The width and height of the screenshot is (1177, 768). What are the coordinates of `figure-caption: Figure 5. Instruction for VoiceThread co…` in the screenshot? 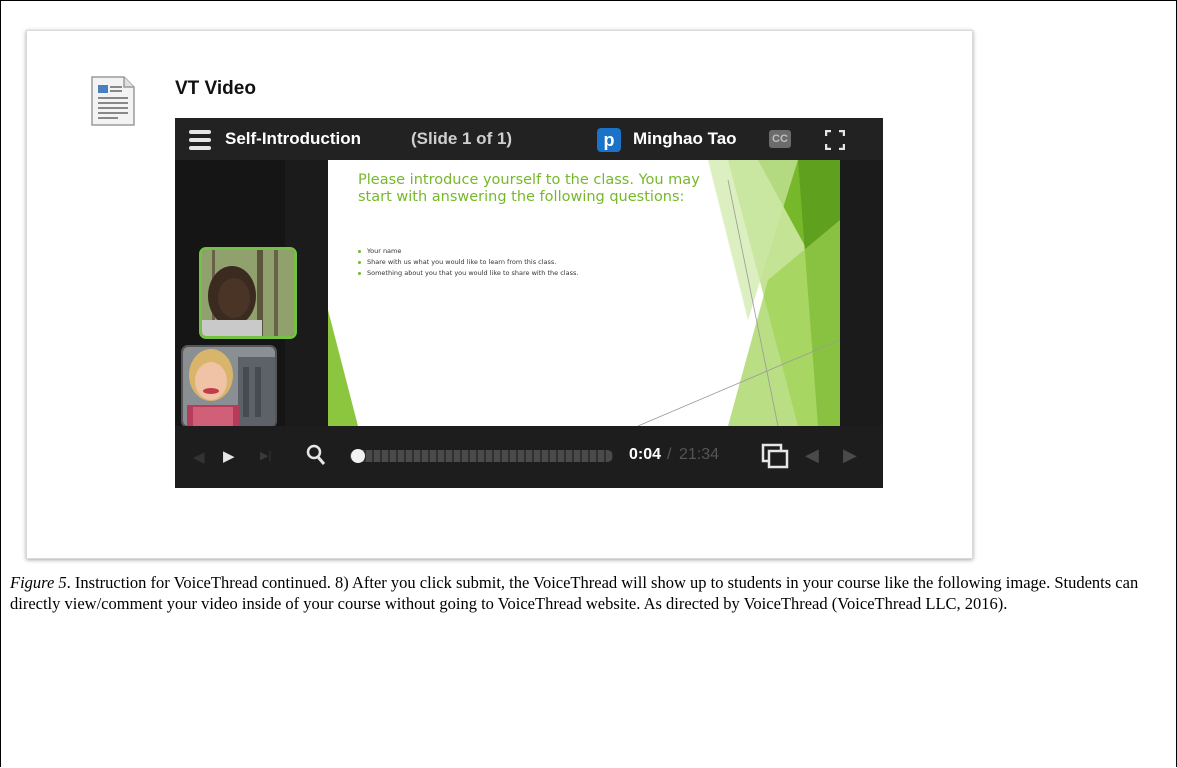 It's located at (589, 593).